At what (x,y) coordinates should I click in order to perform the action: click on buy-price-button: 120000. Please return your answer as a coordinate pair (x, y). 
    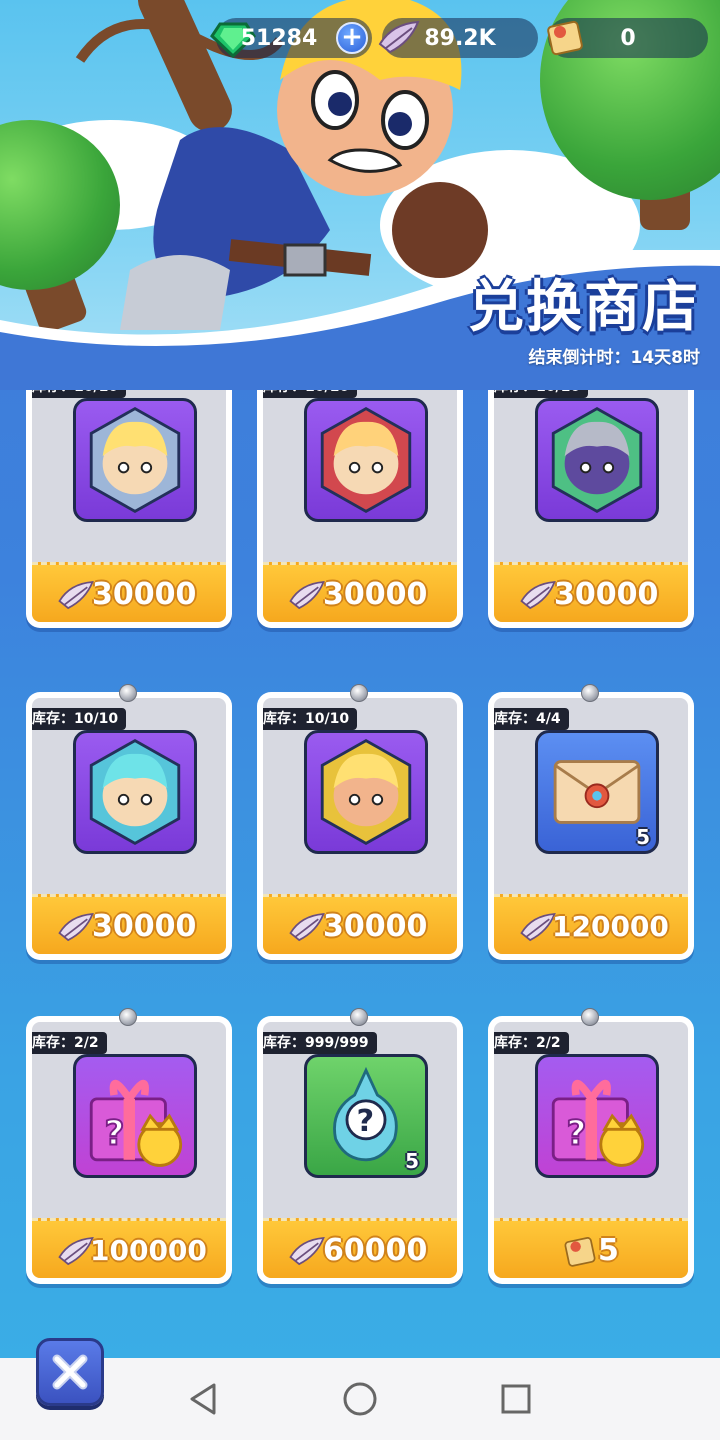
    Looking at the image, I should click on (591, 924).